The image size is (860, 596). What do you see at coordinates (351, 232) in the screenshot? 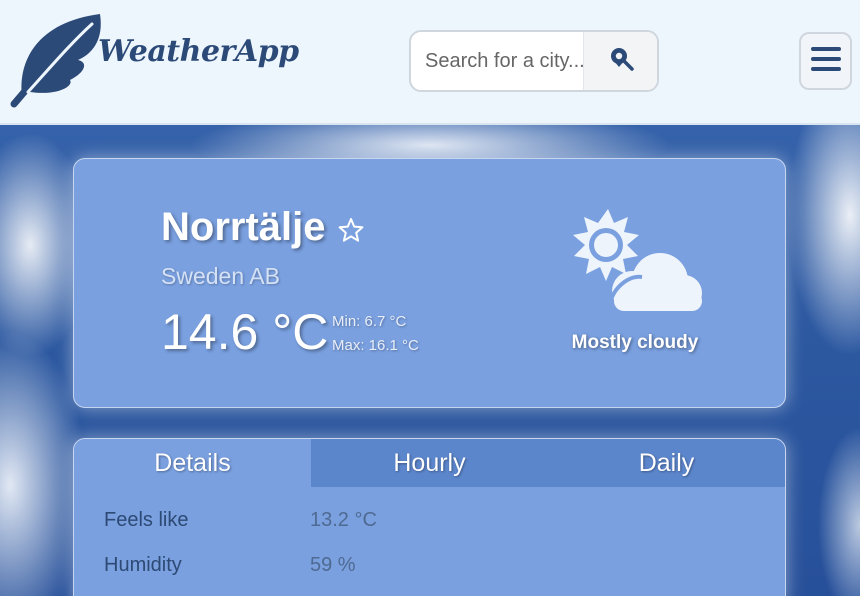
I see `favorite-star-icon` at bounding box center [351, 232].